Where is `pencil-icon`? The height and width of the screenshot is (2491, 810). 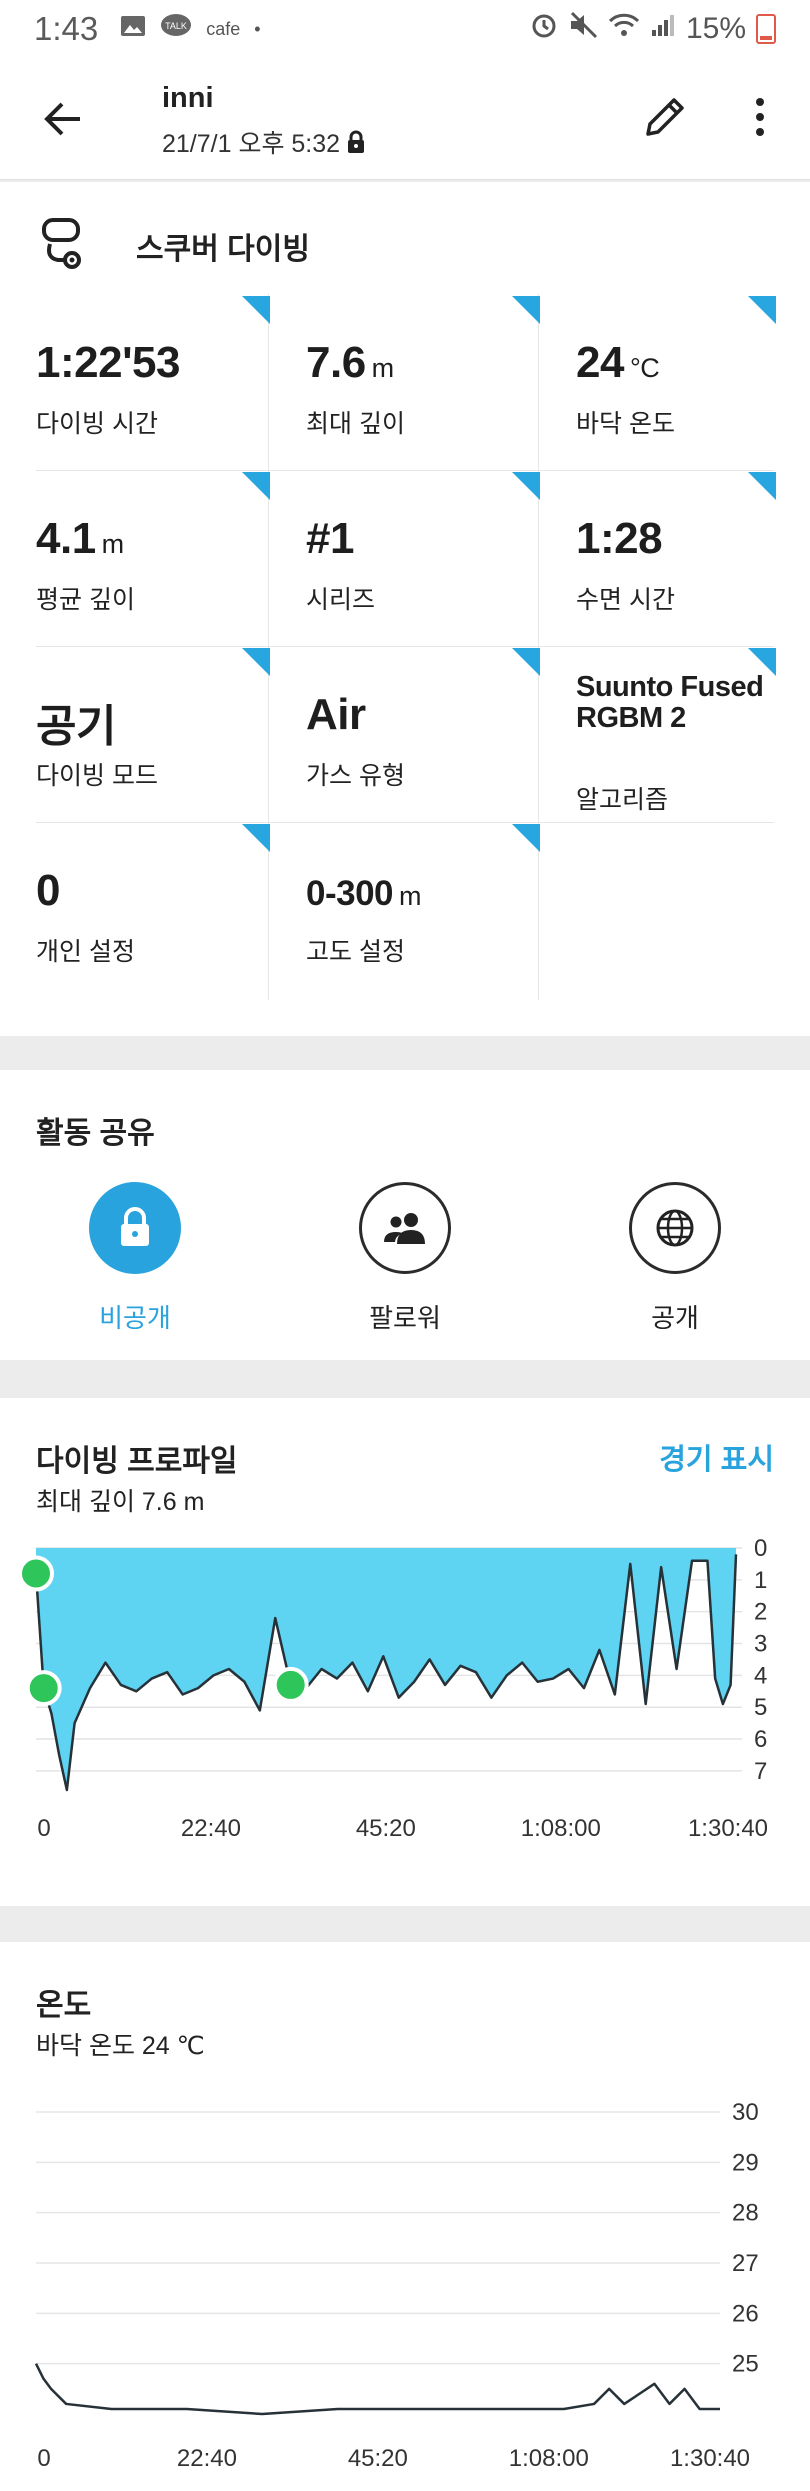 pencil-icon is located at coordinates (665, 117).